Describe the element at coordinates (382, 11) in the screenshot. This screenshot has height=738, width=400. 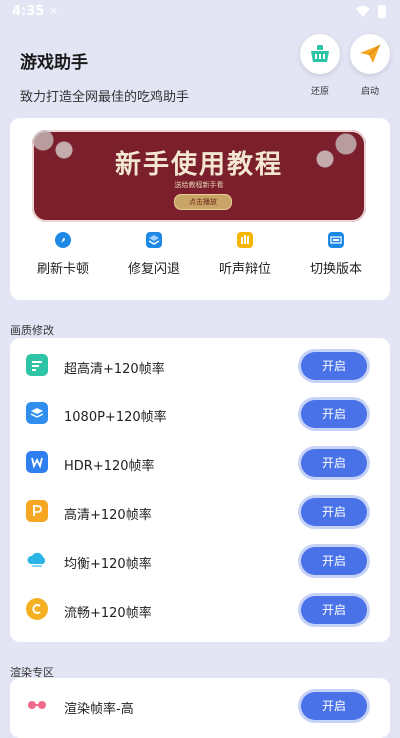
I see `battery-icon` at that location.